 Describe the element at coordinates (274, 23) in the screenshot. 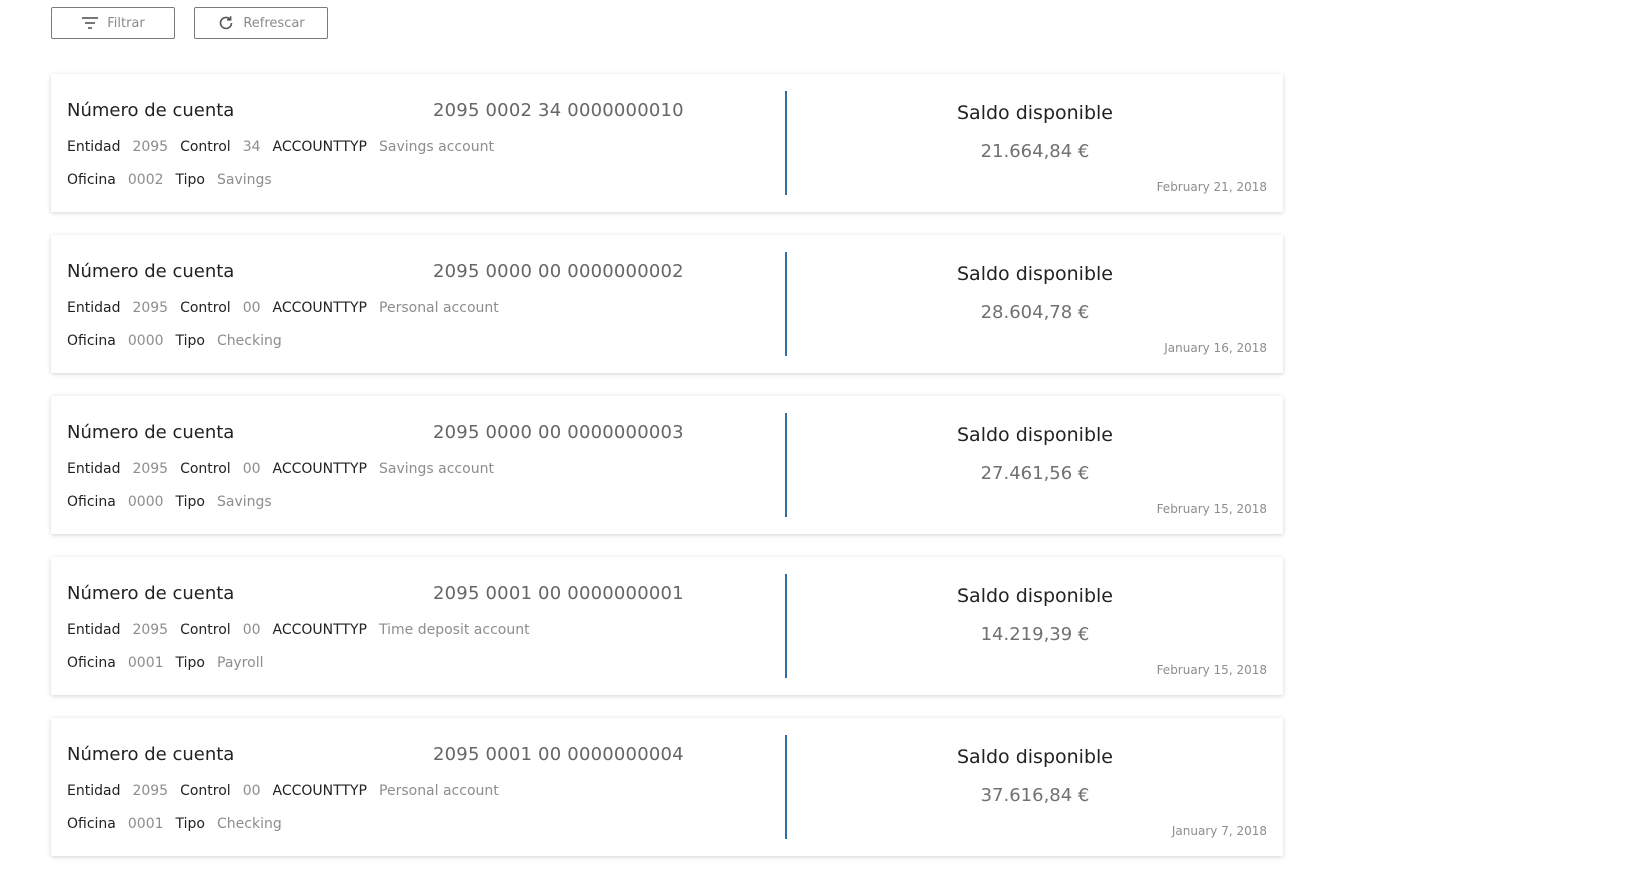

I see `refresh-button-label: Refrescar` at that location.